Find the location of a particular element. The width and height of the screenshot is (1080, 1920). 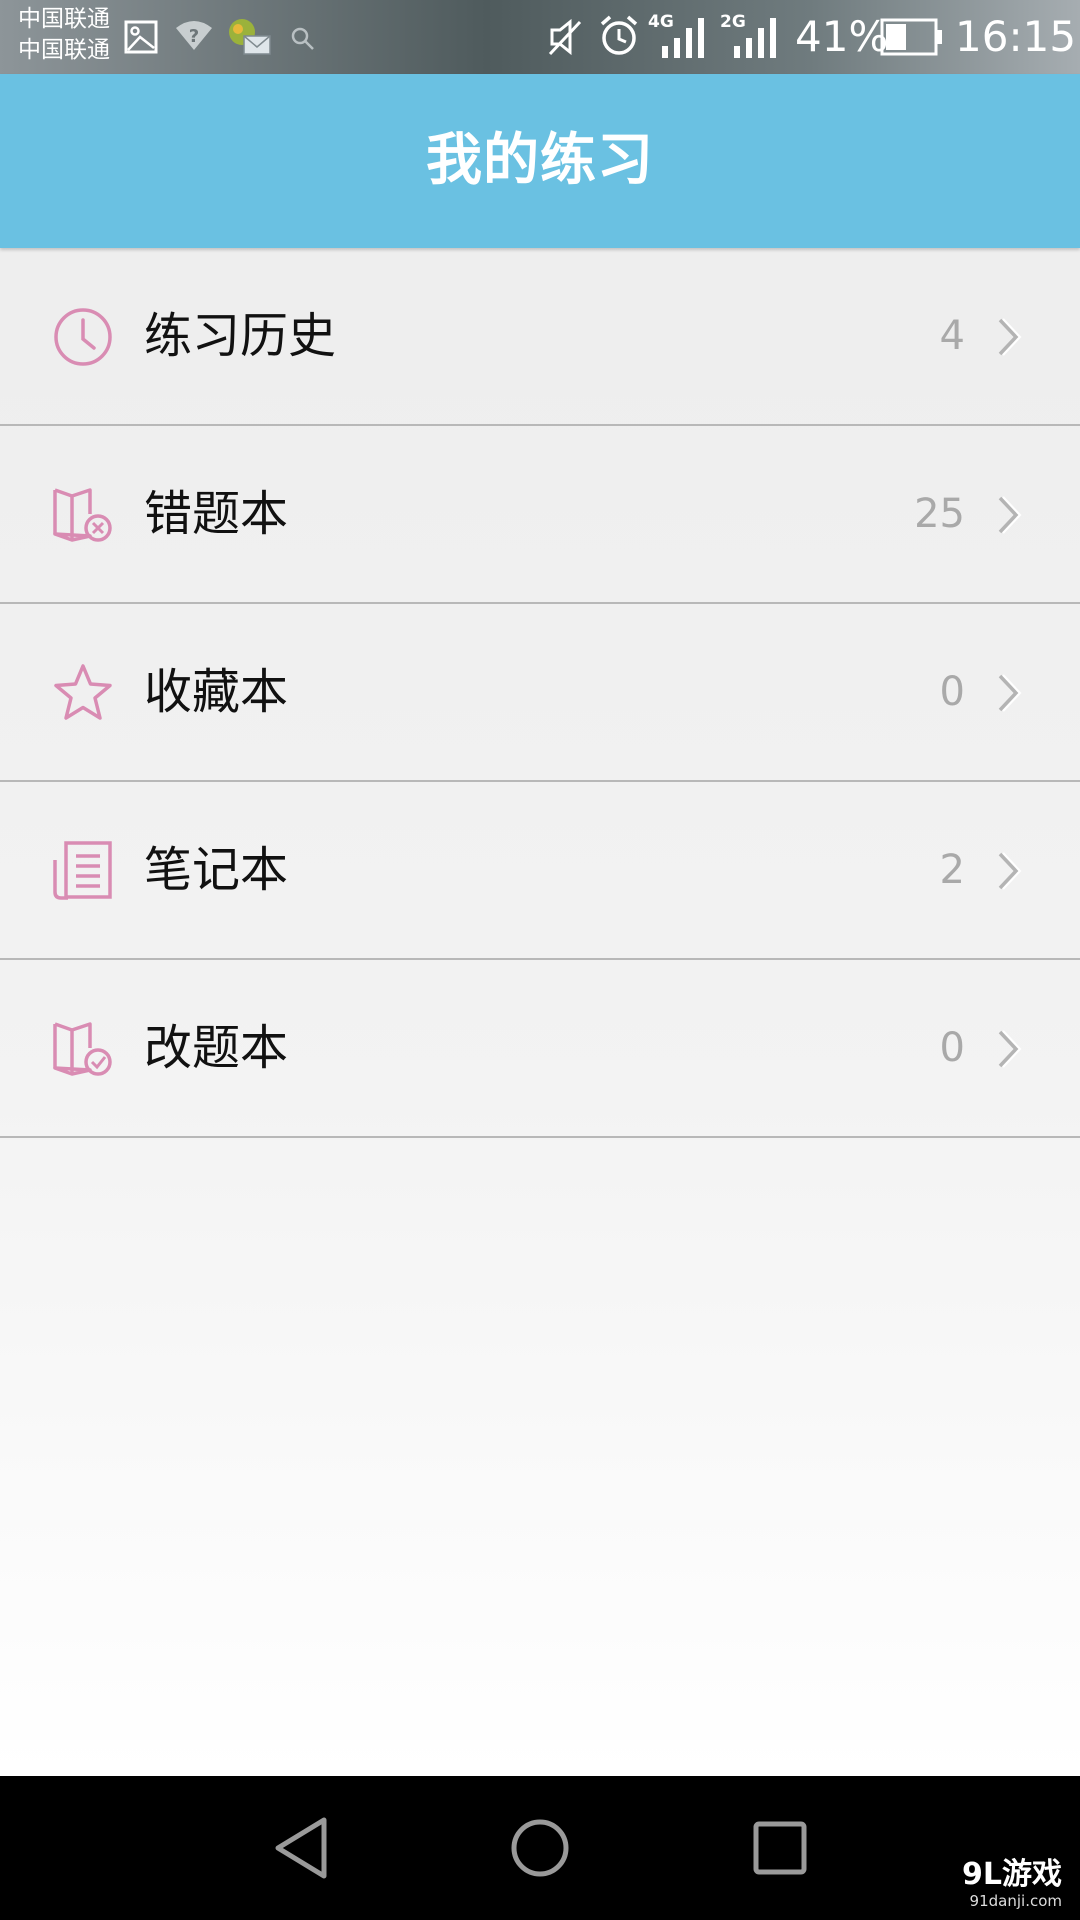

menu-item-label: 改题本 is located at coordinates (216, 1048).